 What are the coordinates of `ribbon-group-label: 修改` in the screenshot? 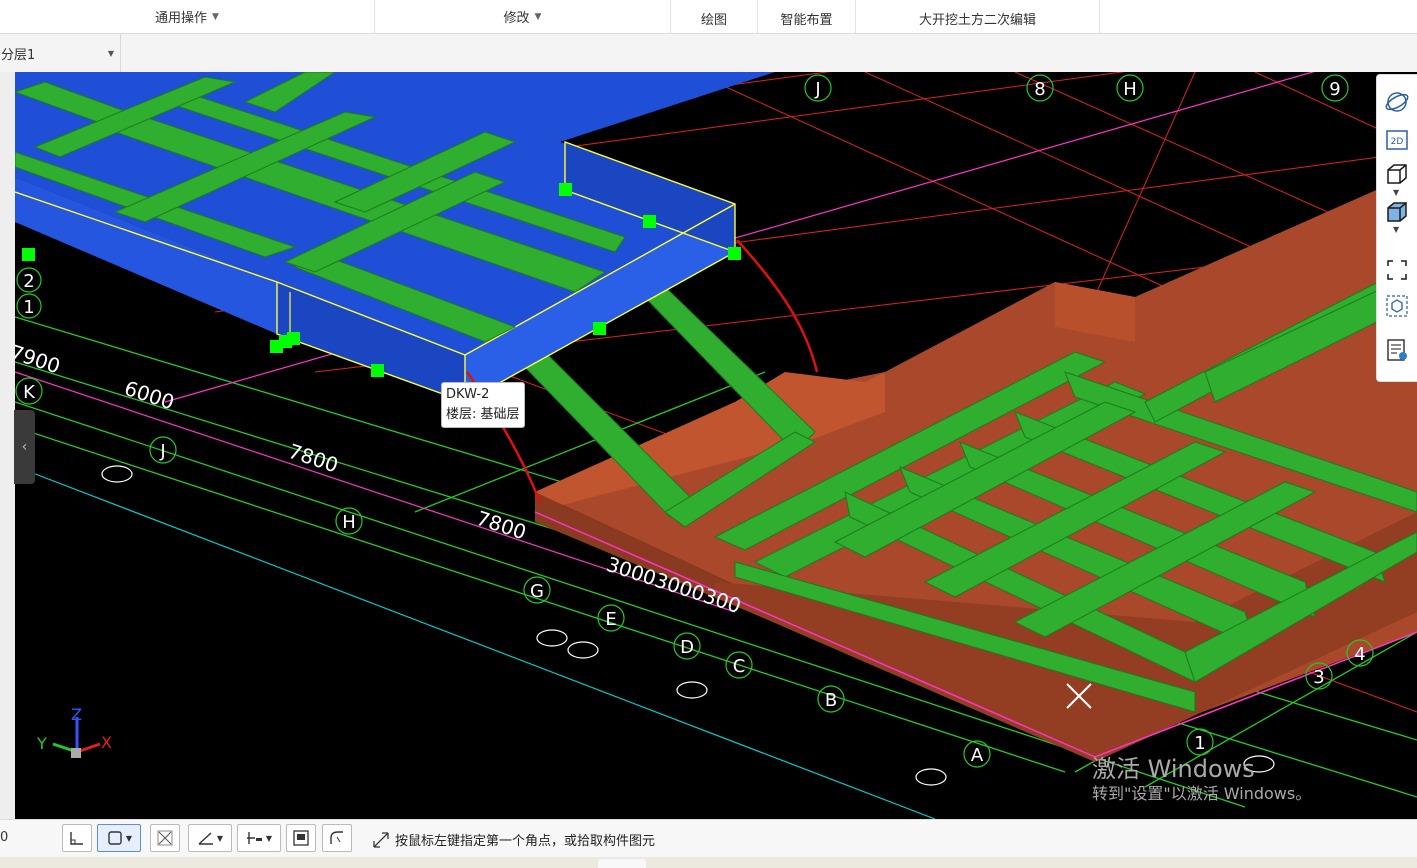 It's located at (516, 18).